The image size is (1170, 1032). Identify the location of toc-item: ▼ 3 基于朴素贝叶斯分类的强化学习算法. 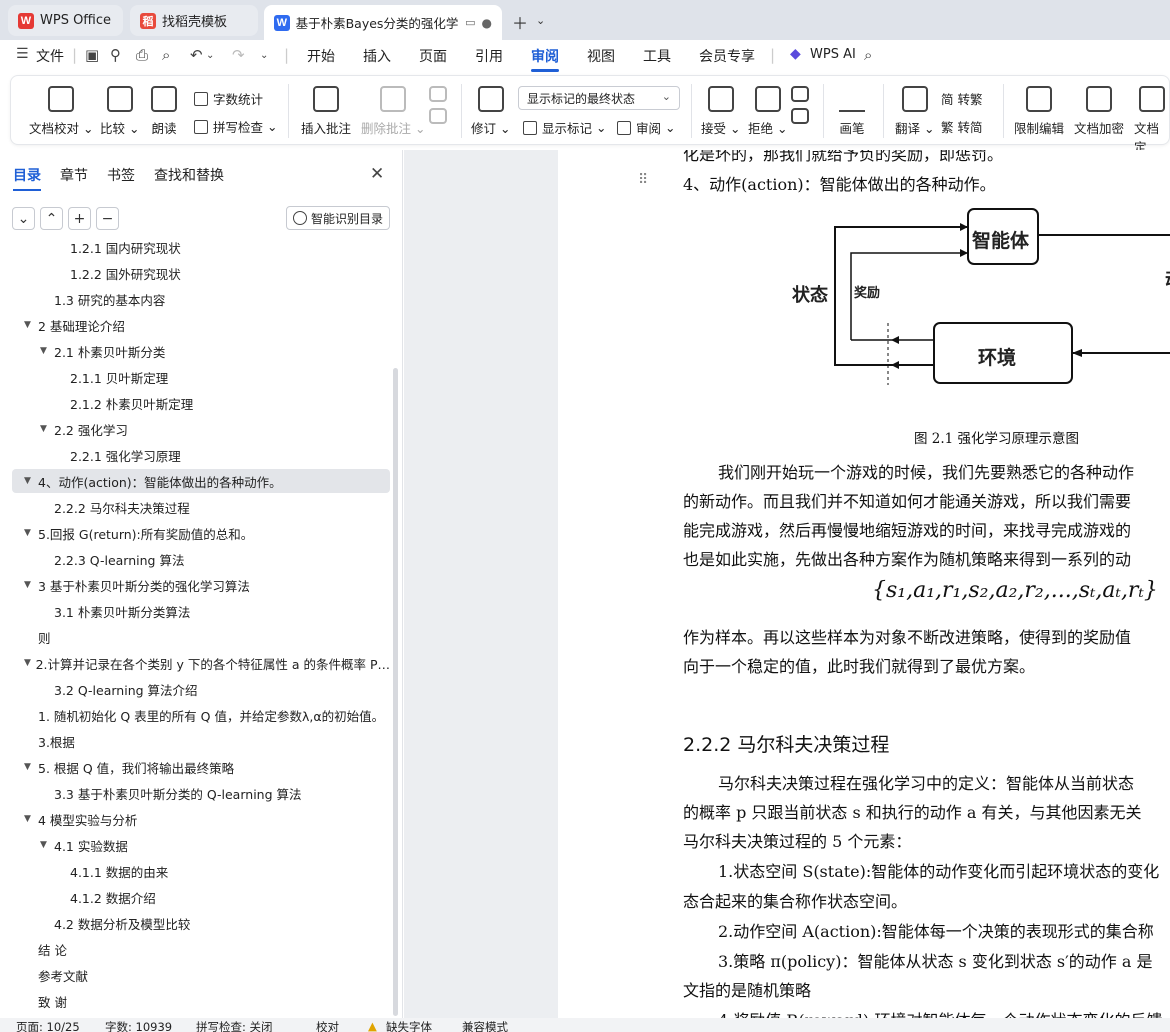
(201, 585).